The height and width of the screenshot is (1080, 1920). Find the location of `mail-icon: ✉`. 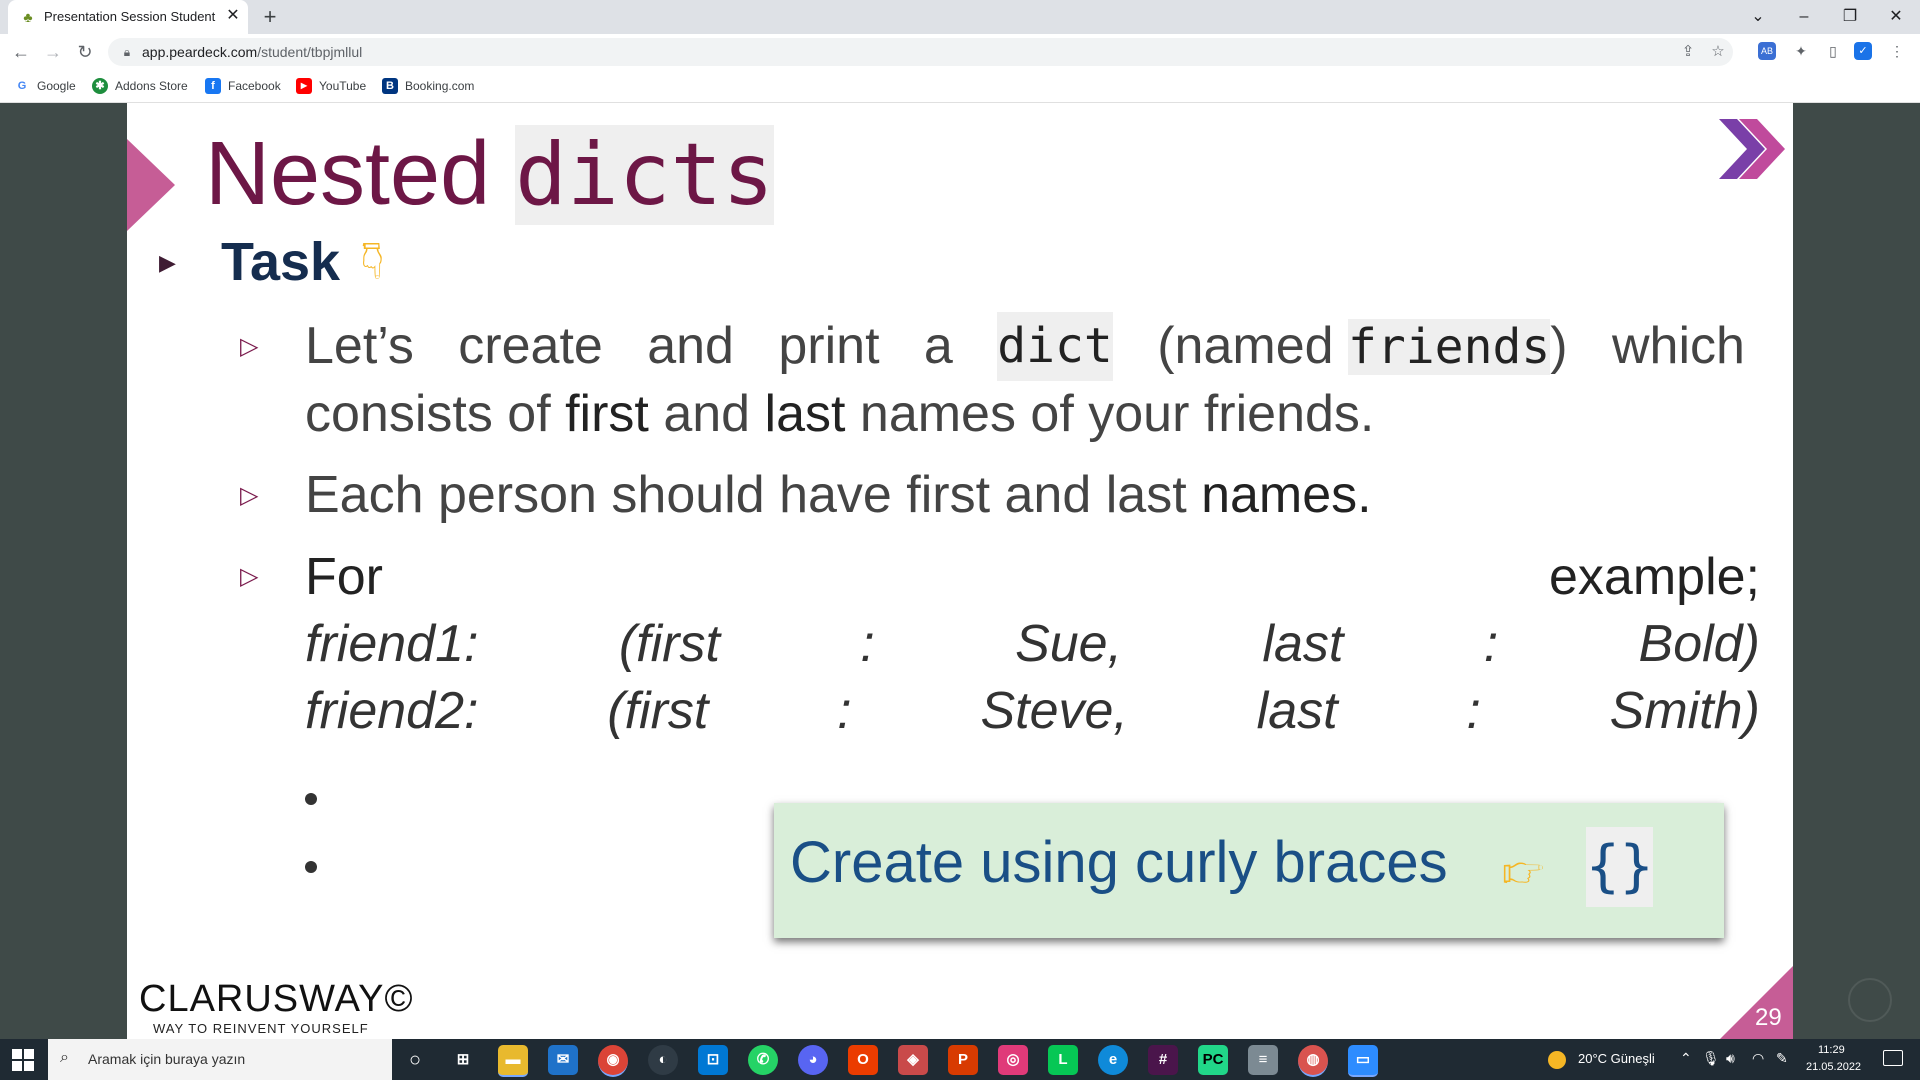

mail-icon: ✉ is located at coordinates (563, 1060).